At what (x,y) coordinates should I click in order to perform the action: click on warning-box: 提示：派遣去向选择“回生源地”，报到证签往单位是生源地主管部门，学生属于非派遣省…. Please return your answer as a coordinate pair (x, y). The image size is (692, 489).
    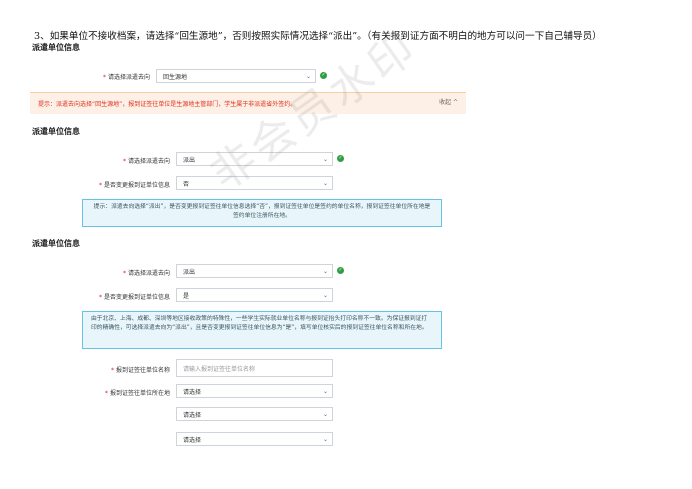
    Looking at the image, I should click on (248, 103).